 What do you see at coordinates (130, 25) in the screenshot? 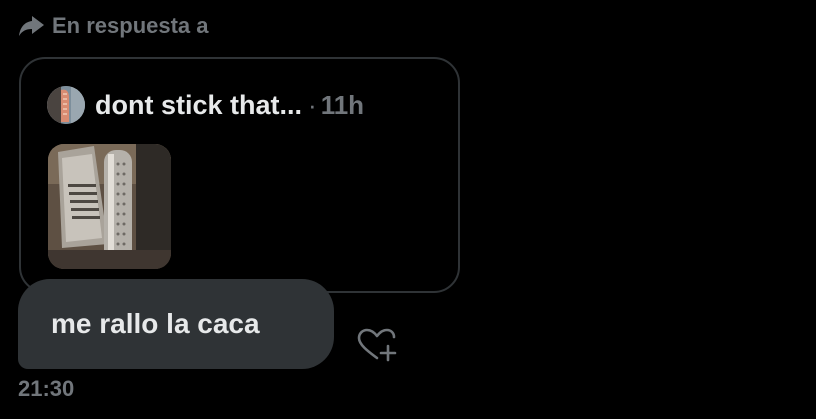
I see `reply-context-label: En respuesta a` at bounding box center [130, 25].